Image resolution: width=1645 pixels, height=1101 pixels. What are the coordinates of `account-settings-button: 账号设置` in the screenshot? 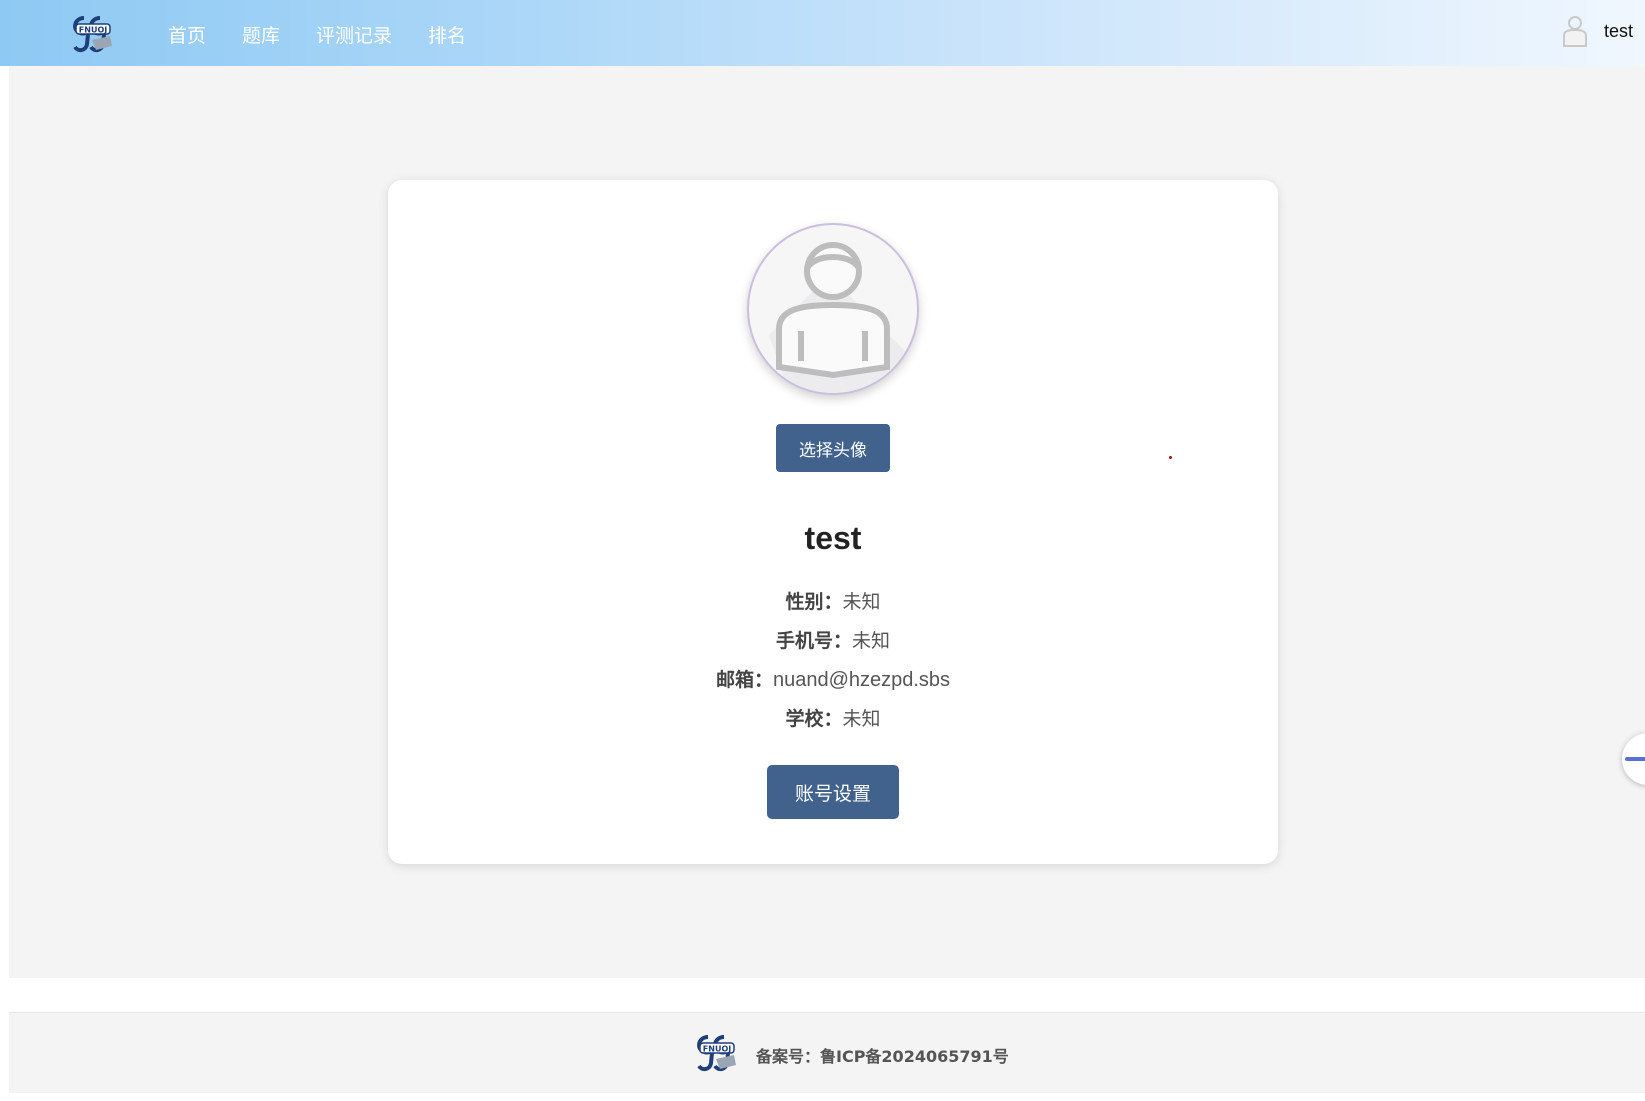 It's located at (833, 792).